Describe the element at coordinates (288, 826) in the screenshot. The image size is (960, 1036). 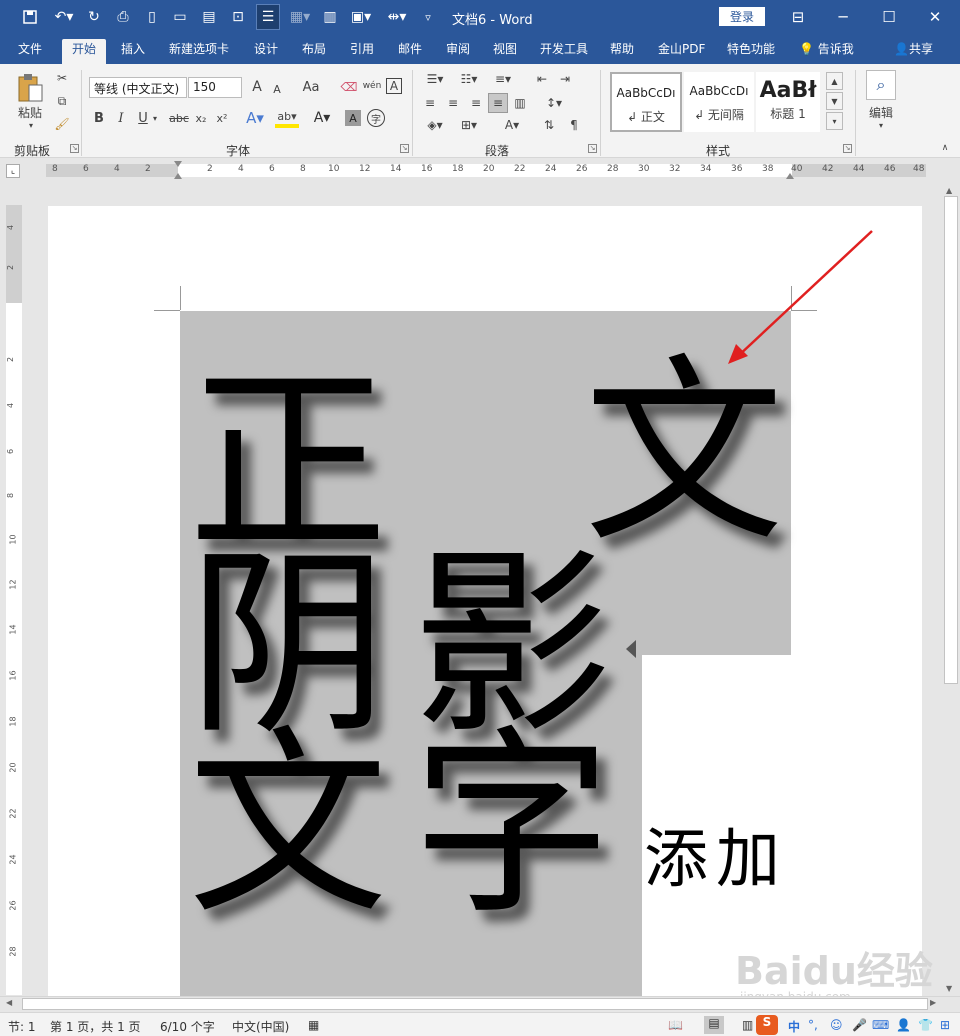
I see `doc-char: 文` at that location.